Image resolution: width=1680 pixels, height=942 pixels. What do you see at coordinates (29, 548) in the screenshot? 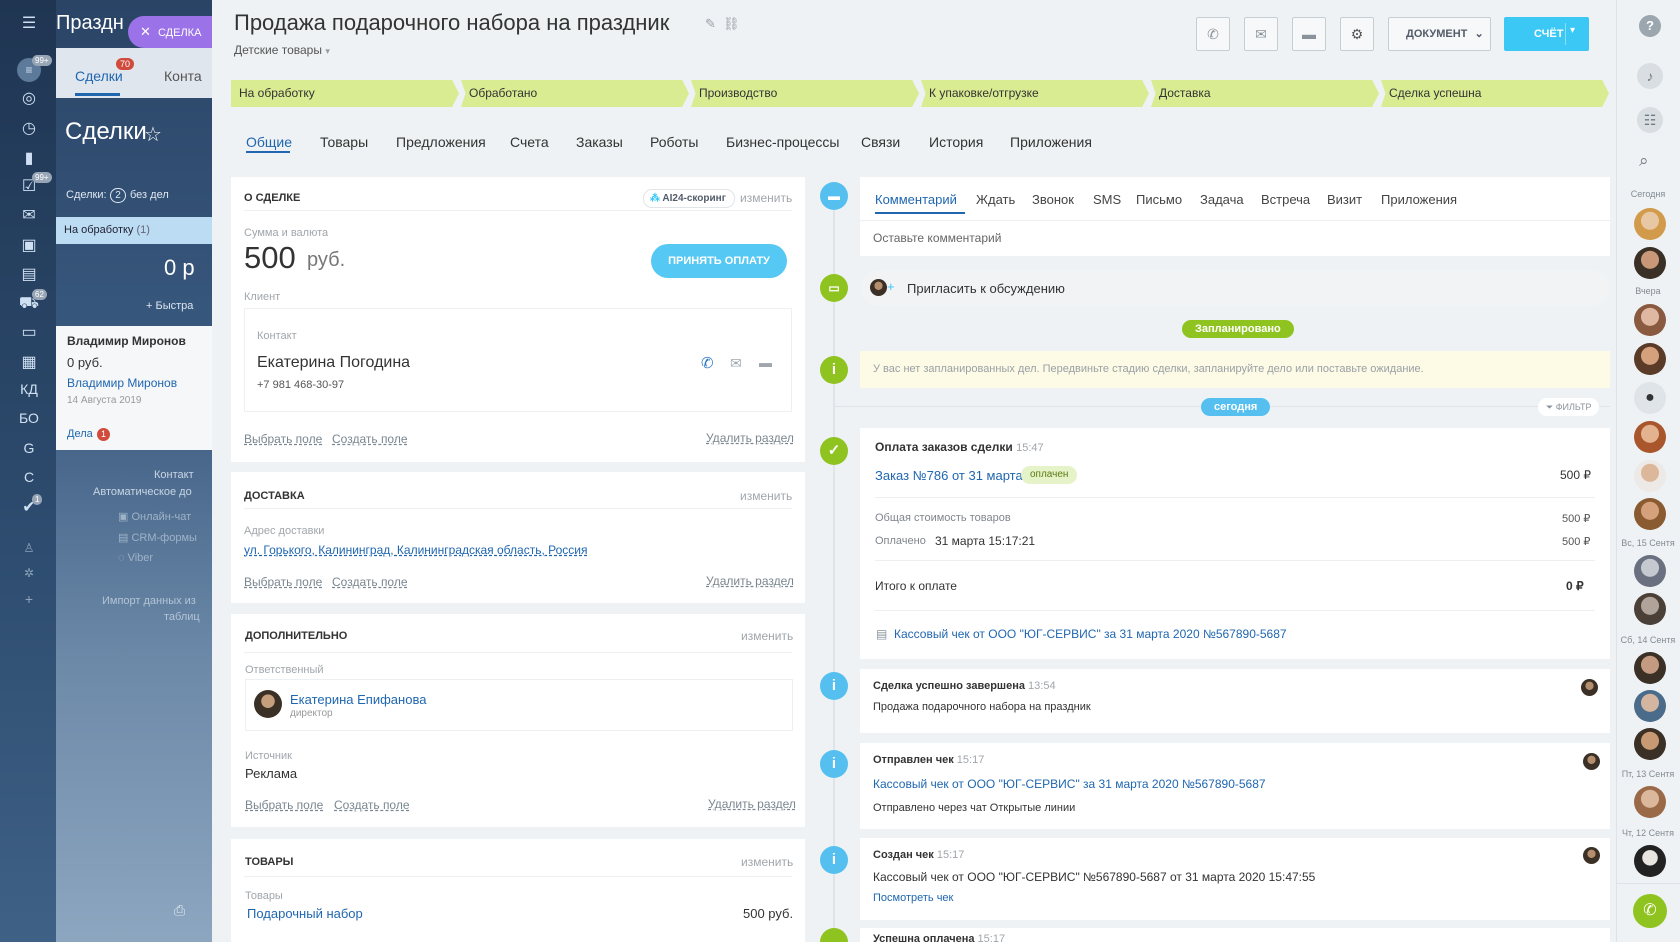
I see `person-icon: ♙` at bounding box center [29, 548].